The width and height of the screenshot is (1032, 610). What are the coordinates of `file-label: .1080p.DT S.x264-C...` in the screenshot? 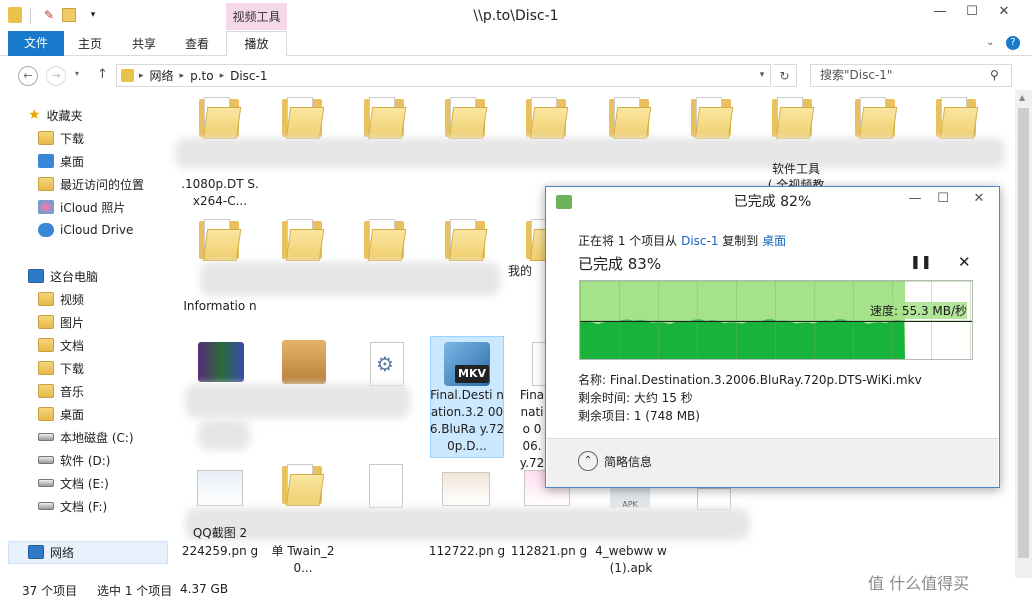 It's located at (220, 192).